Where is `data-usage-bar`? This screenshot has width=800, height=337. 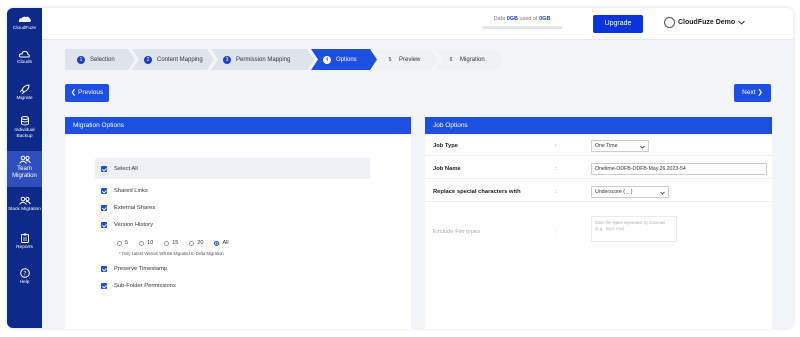 data-usage-bar is located at coordinates (522, 27).